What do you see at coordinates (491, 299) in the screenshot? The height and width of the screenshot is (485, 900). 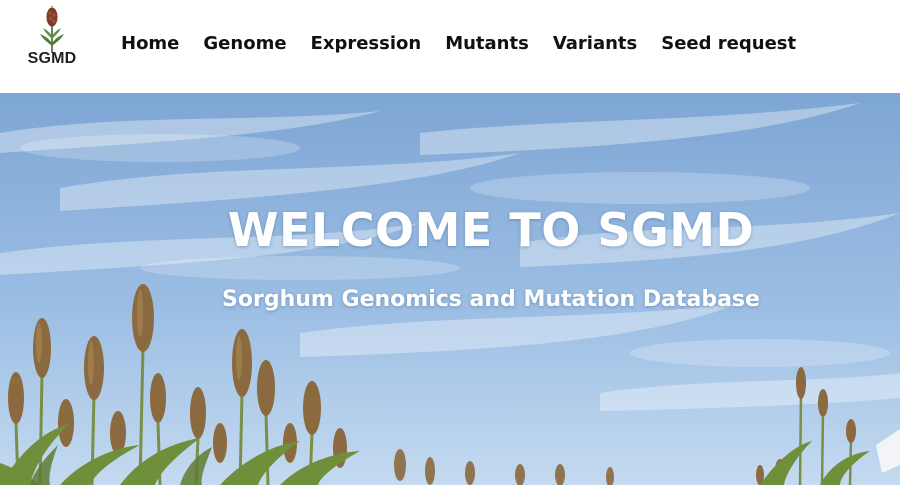 I see `hero-subtitle: Sorghum Genomics and Mutation Database` at bounding box center [491, 299].